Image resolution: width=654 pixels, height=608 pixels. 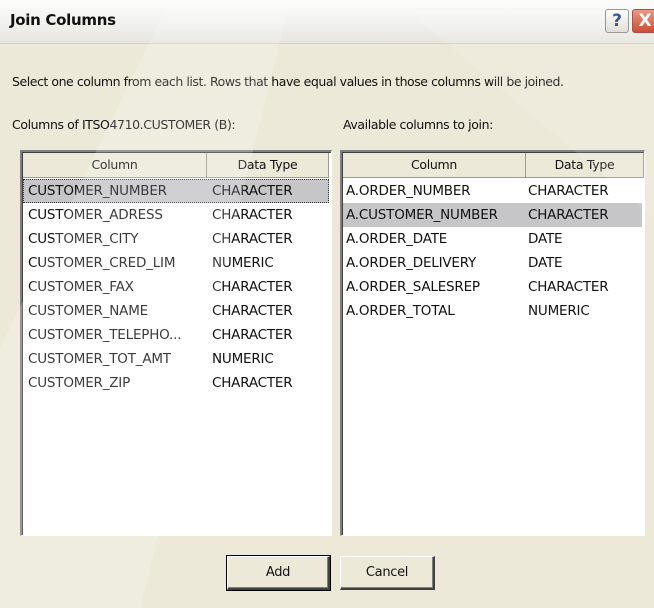 I want to click on column-name-cell: CUSTOMER_ZIP, so click(x=79, y=383).